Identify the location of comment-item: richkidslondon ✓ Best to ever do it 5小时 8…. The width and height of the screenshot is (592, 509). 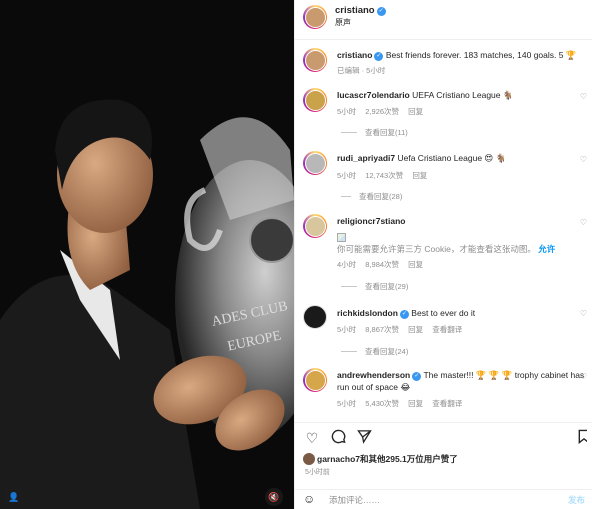
(443, 331).